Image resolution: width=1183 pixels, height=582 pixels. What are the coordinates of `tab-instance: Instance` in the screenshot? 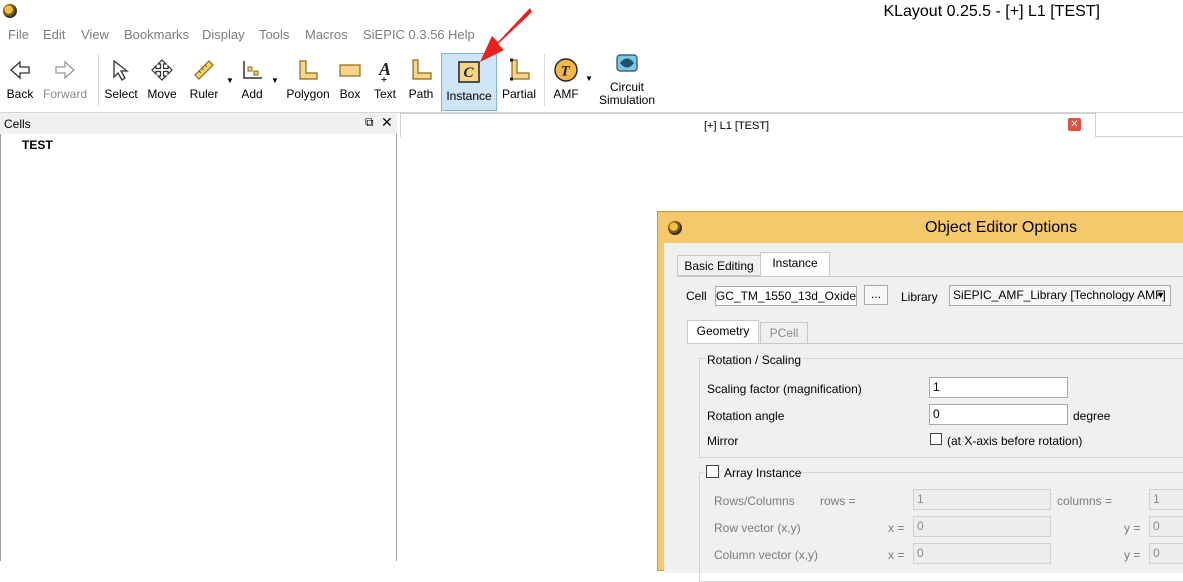 It's located at (795, 264).